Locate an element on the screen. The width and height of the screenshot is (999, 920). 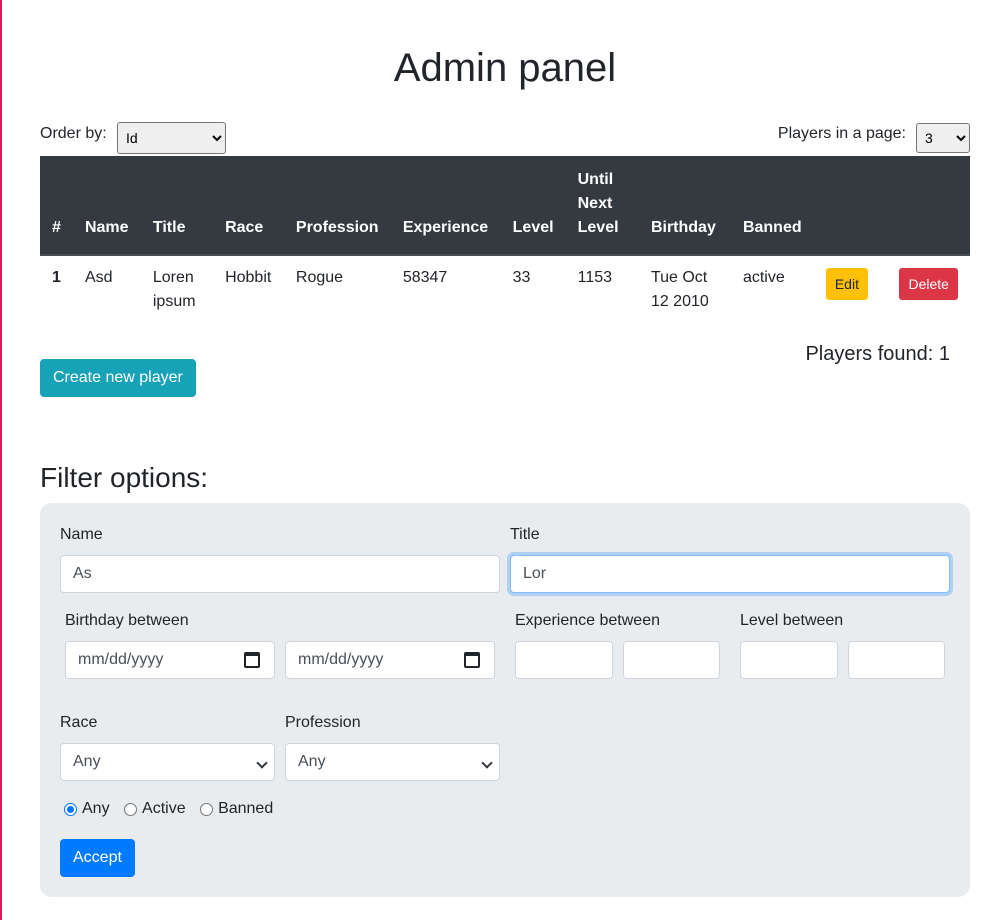
experience-max-input is located at coordinates (671, 660).